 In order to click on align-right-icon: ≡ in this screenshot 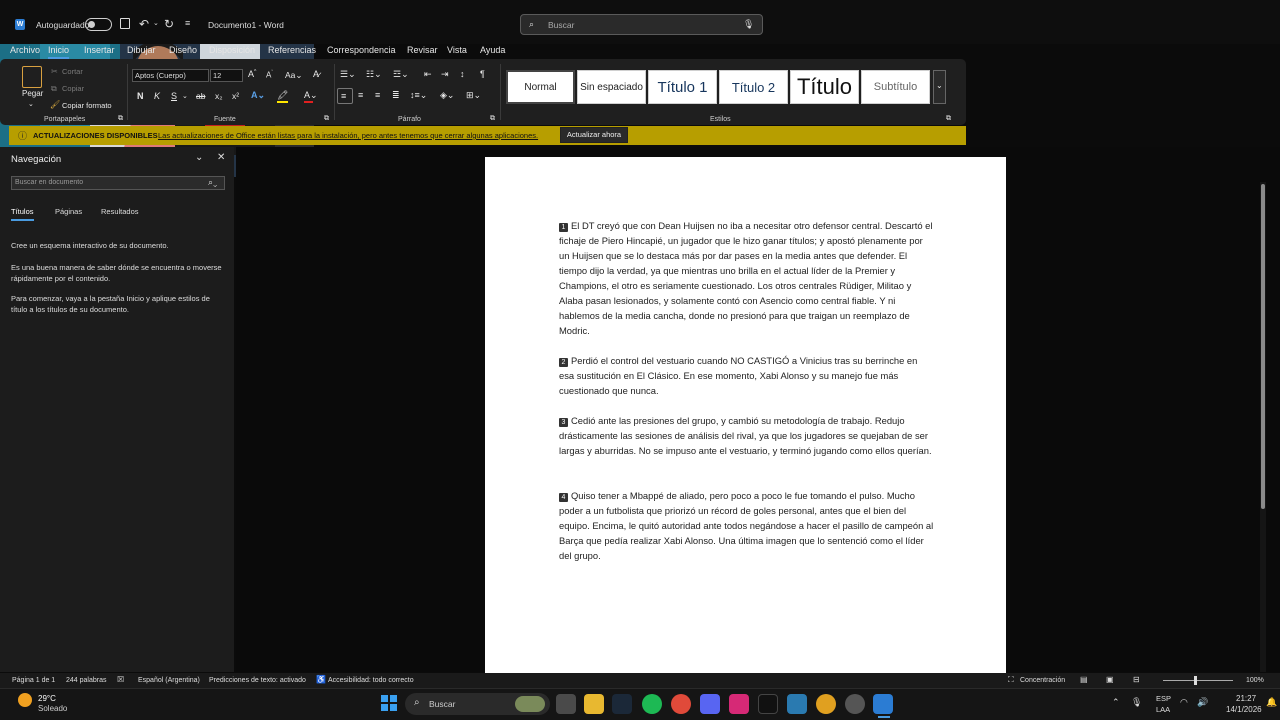, I will do `click(377, 95)`.